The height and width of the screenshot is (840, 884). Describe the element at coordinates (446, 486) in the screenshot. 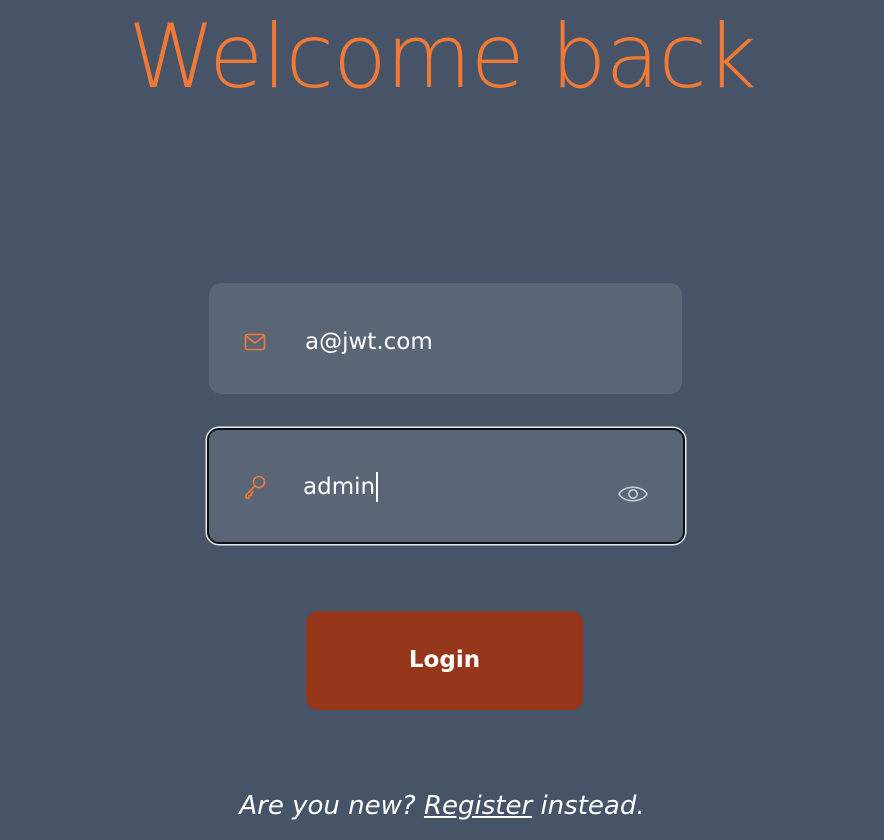

I see `password-field: admin` at that location.